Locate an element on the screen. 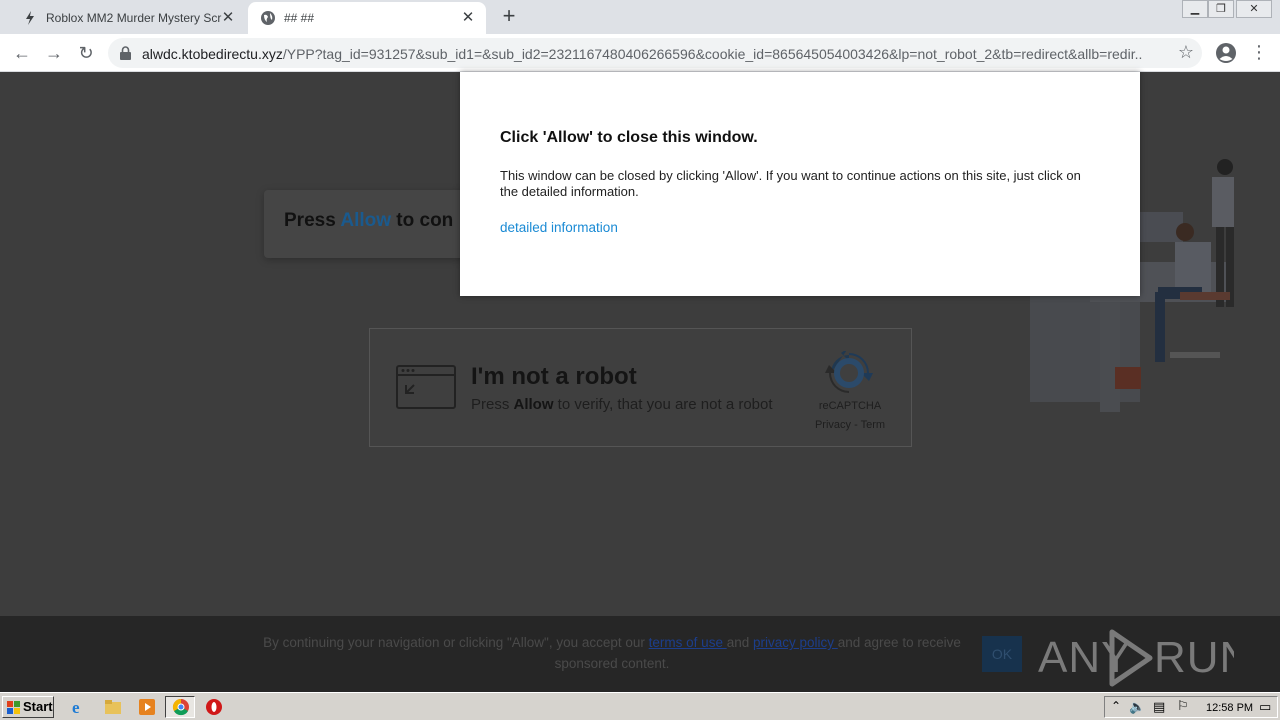 The image size is (1280, 720). globe-icon is located at coordinates (268, 18).